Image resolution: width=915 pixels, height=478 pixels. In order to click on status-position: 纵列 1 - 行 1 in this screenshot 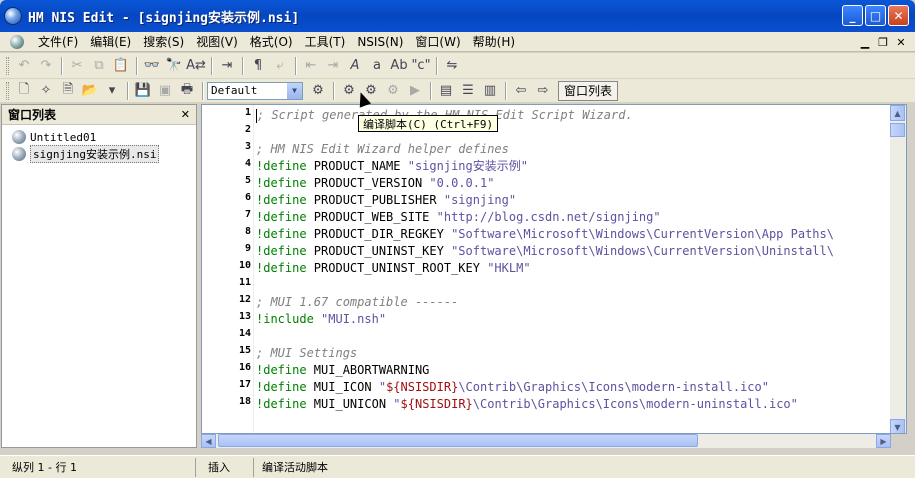, I will do `click(98, 467)`.